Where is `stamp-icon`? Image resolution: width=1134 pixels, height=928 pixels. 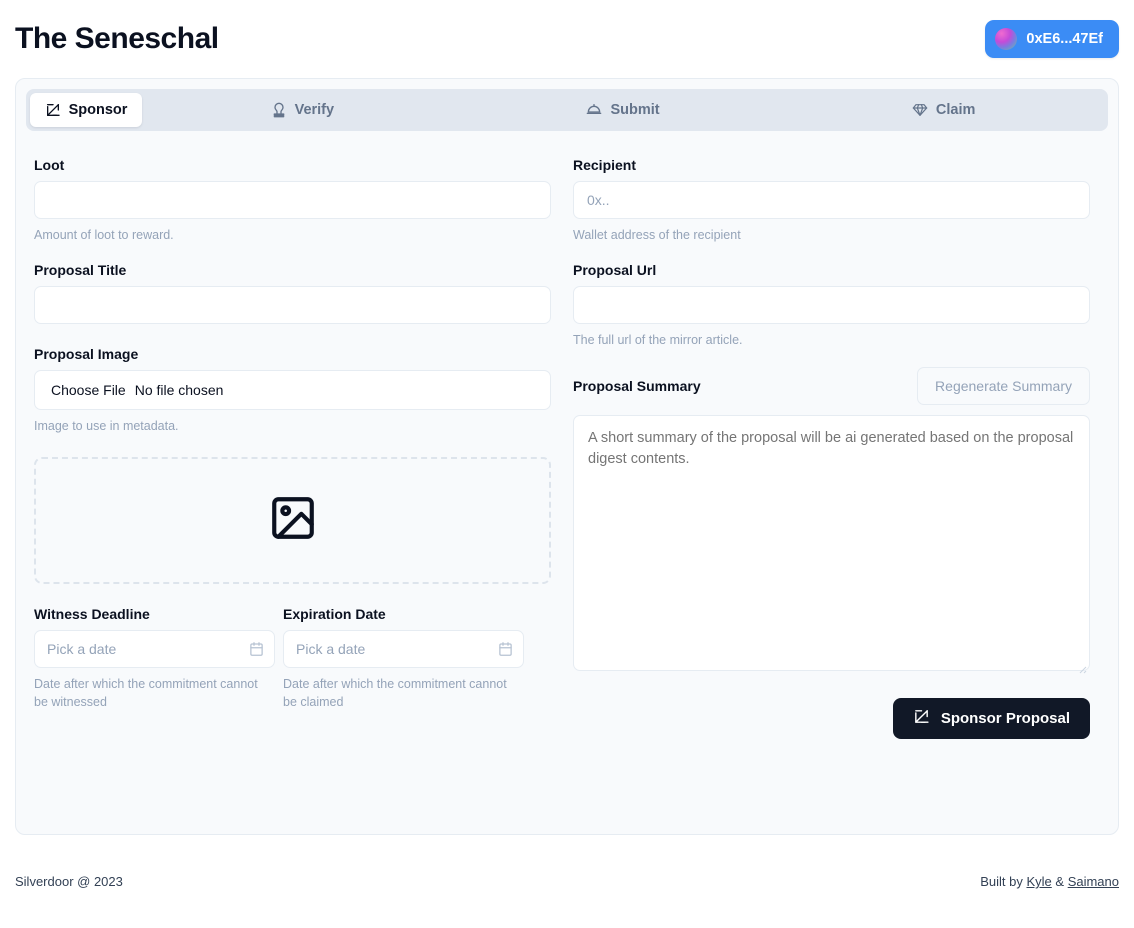
stamp-icon is located at coordinates (279, 110).